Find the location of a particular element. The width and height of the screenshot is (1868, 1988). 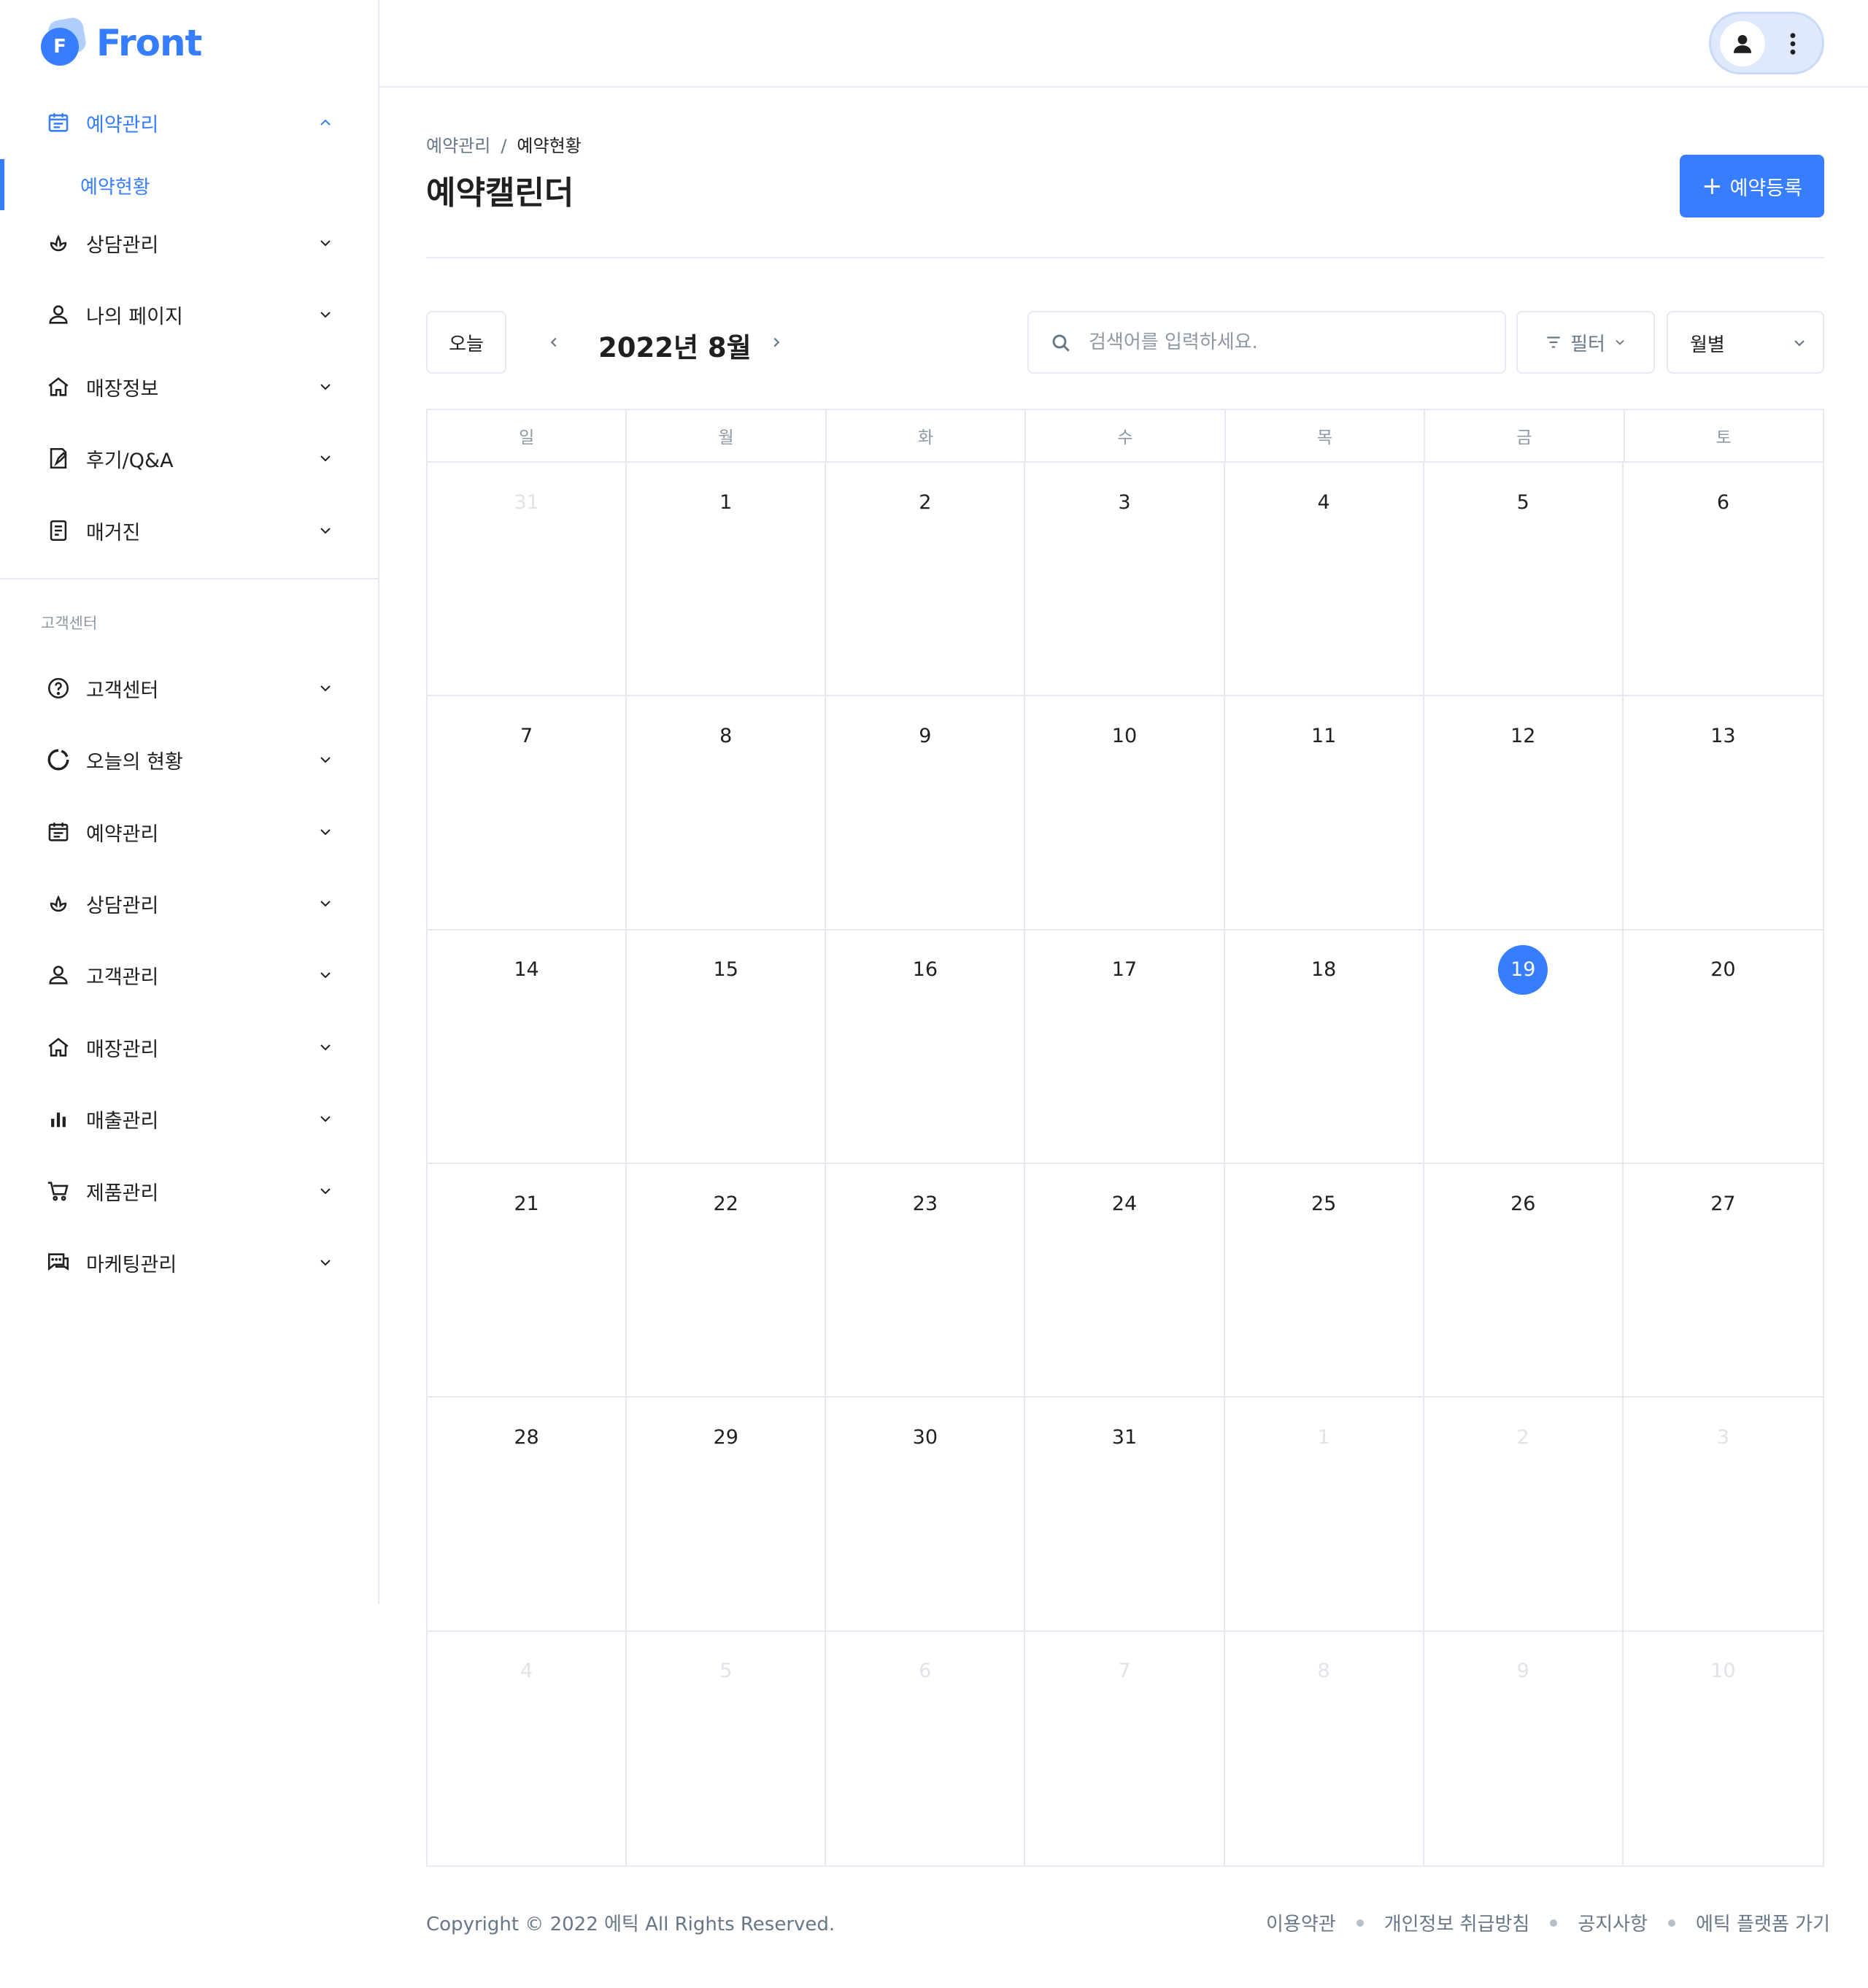

day-number: 15 is located at coordinates (725, 970).